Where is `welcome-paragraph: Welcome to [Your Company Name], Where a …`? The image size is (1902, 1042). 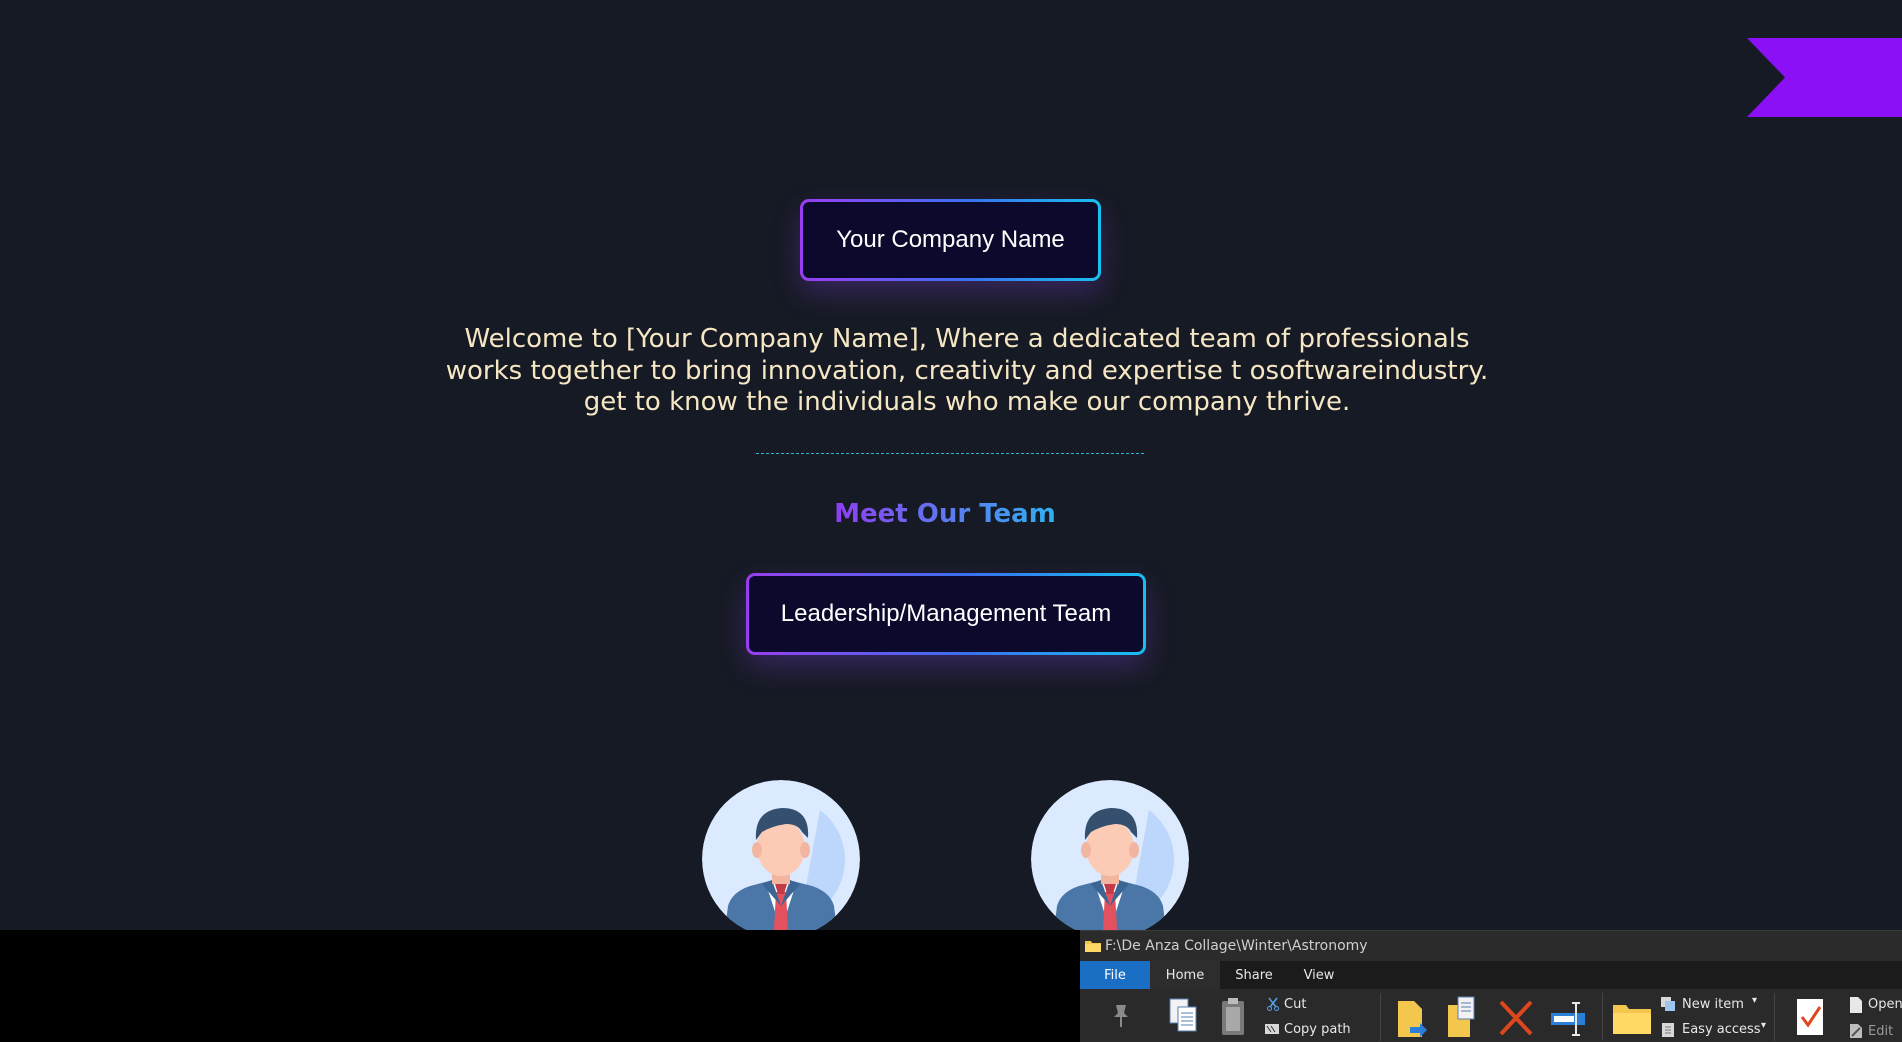
welcome-paragraph: Welcome to [Your Company Name], Where a … is located at coordinates (967, 370).